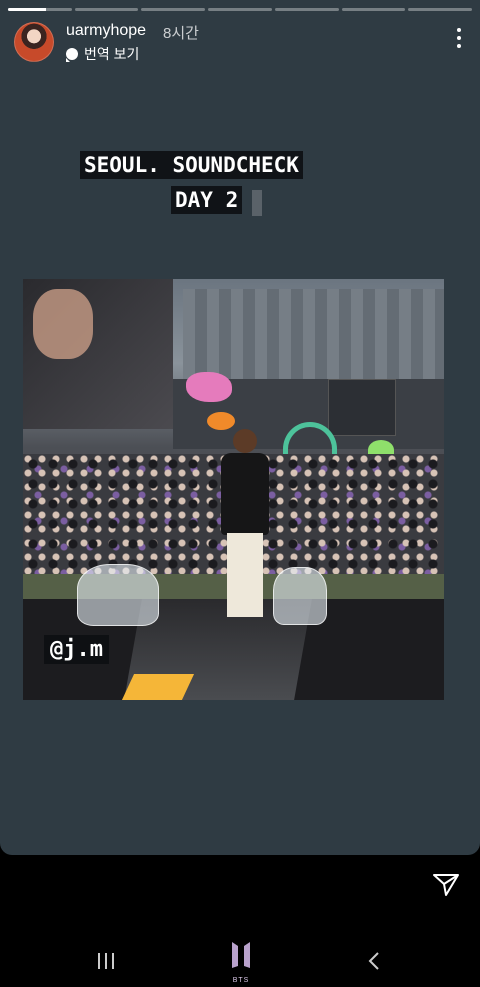 The image size is (480, 987). I want to click on pink-cloud-decor, so click(209, 387).